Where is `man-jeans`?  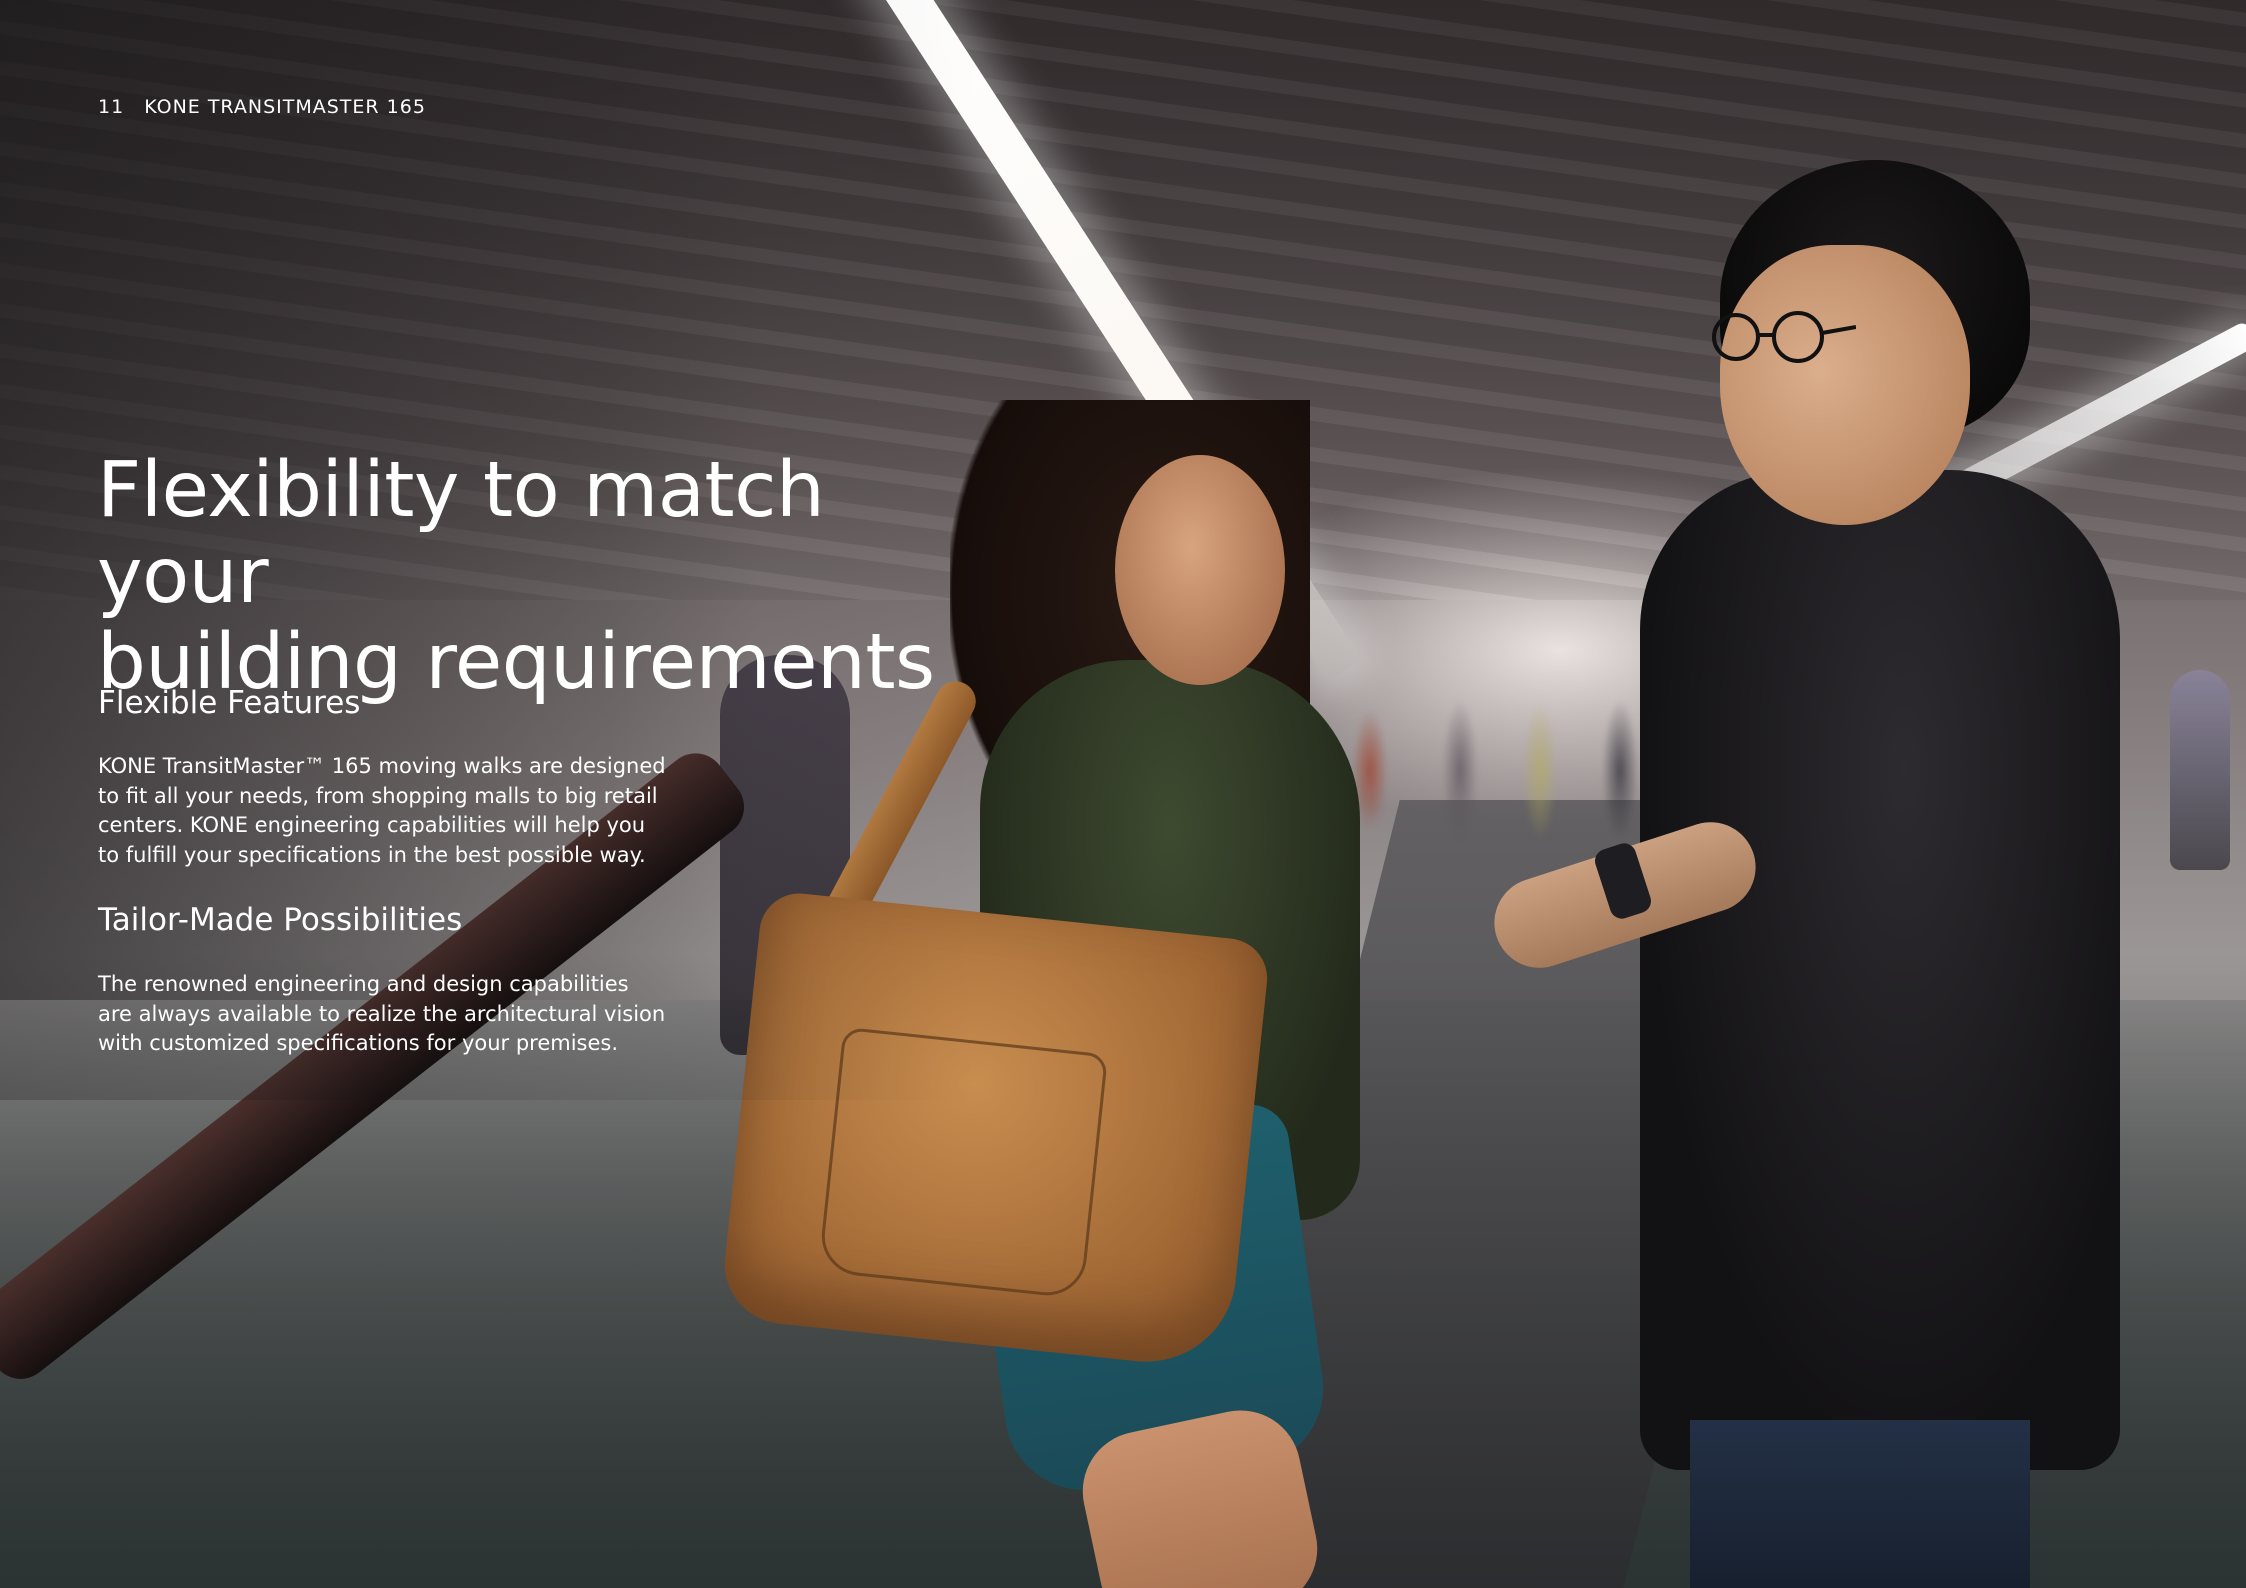
man-jeans is located at coordinates (1860, 1504).